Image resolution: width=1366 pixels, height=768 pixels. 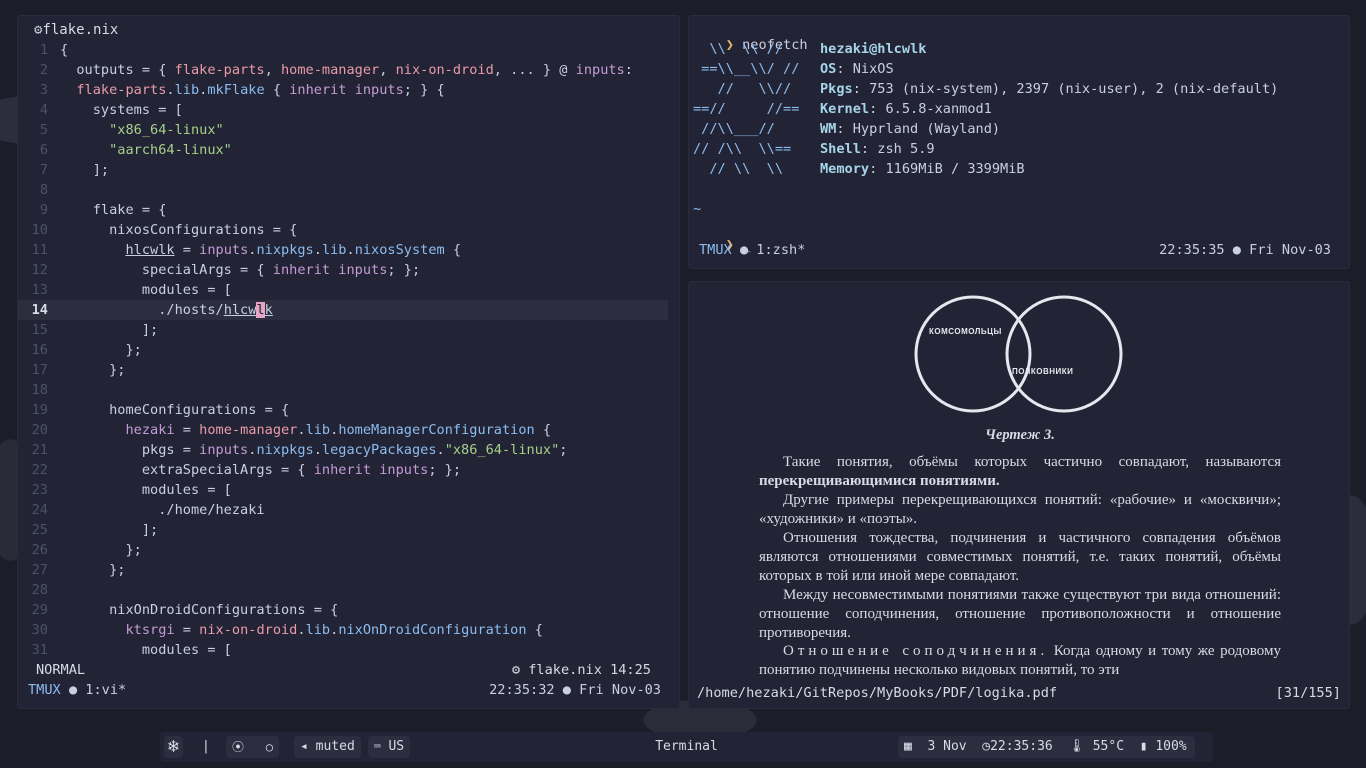 I want to click on line-number: 8, so click(x=43, y=190).